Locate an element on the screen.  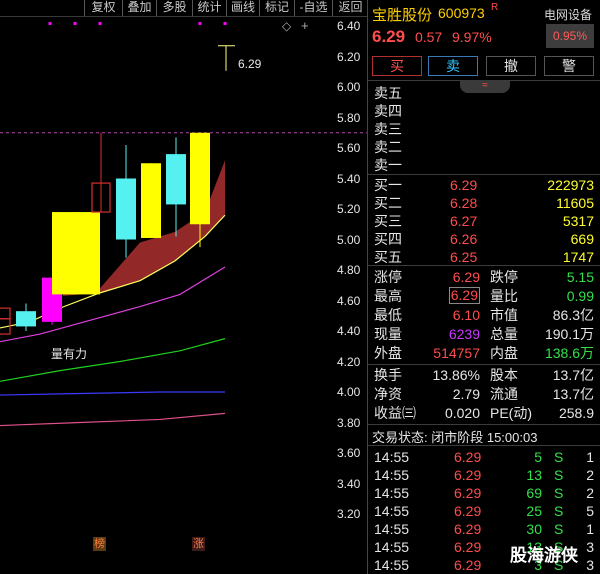
tick-count: 3 is located at coordinates (590, 547).